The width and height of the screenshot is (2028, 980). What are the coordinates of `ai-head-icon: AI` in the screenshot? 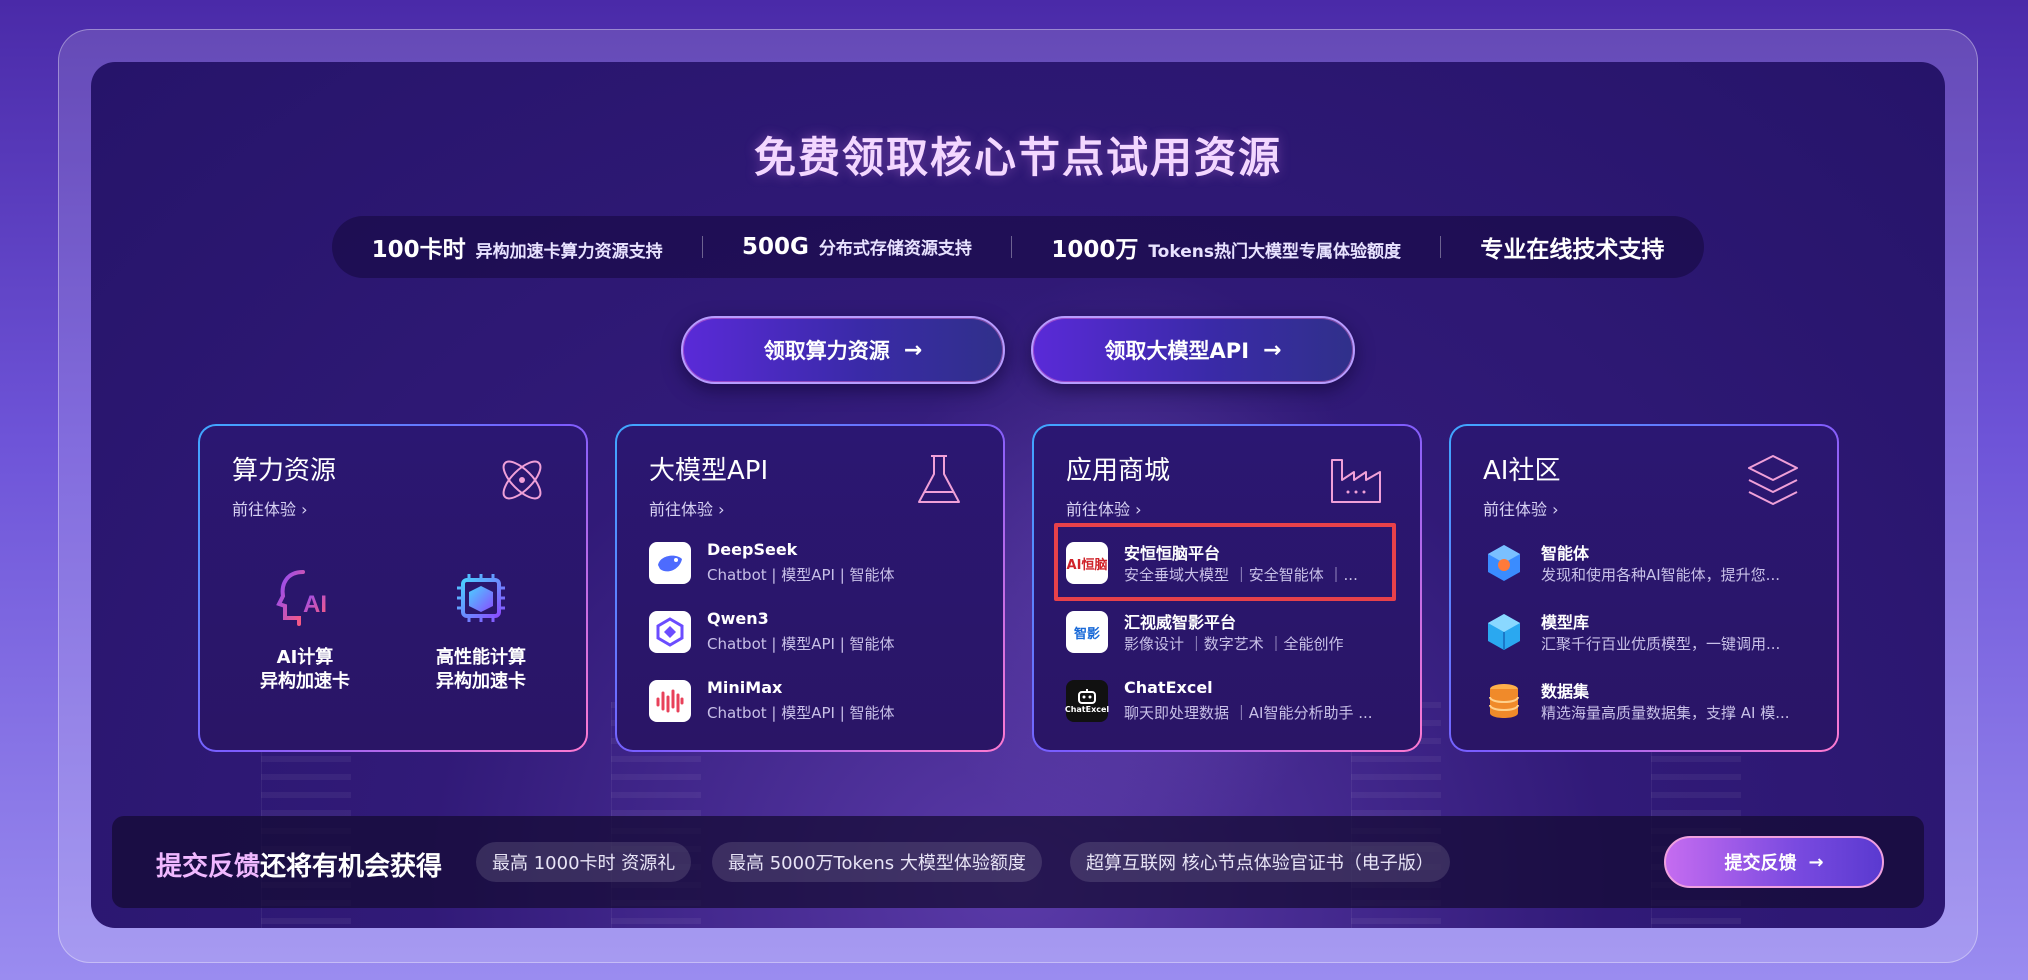 It's located at (301, 598).